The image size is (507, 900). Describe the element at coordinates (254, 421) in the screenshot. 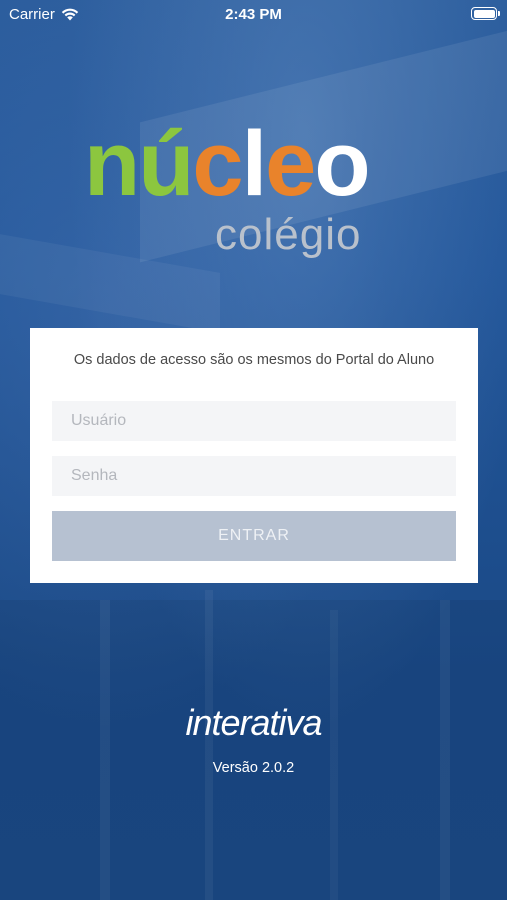

I see `username-input` at that location.